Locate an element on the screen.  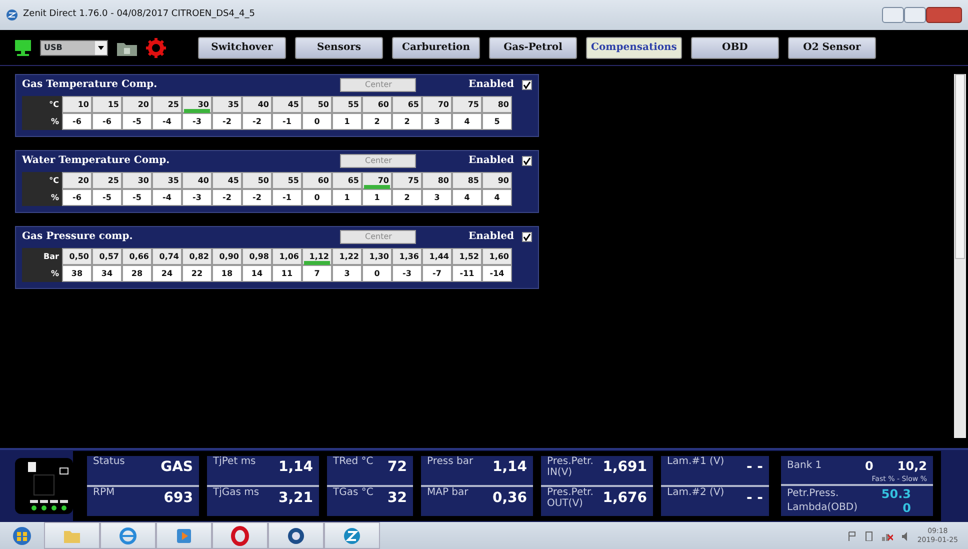
scrollbar is located at coordinates (960, 256).